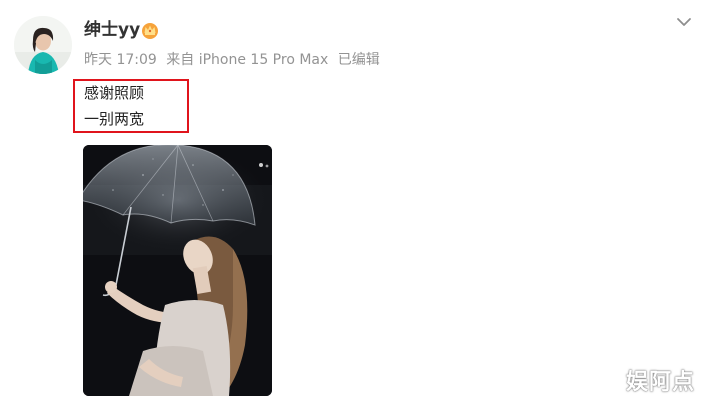 The image size is (716, 409). Describe the element at coordinates (114, 119) in the screenshot. I see `post-text-line: 一别两宽` at that location.